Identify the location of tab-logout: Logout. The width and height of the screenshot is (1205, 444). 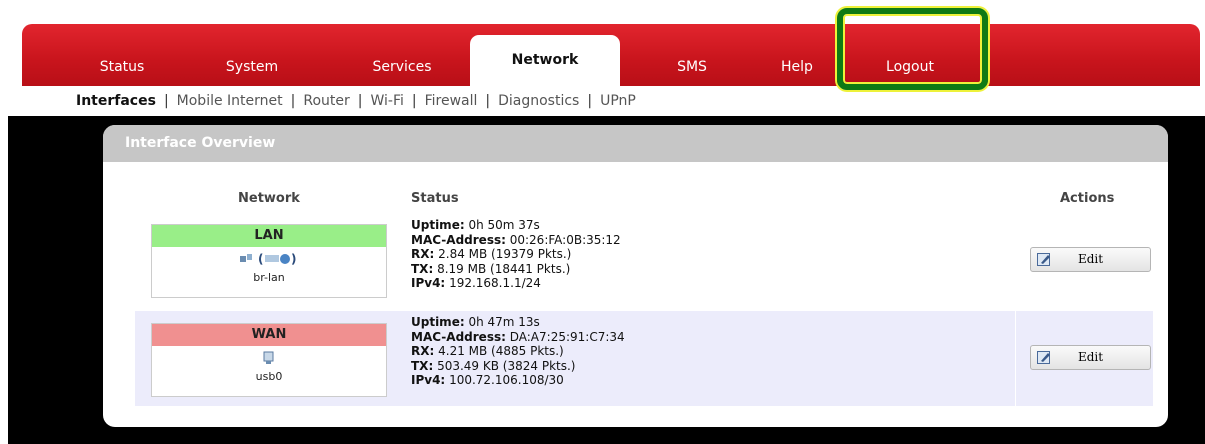
(910, 67).